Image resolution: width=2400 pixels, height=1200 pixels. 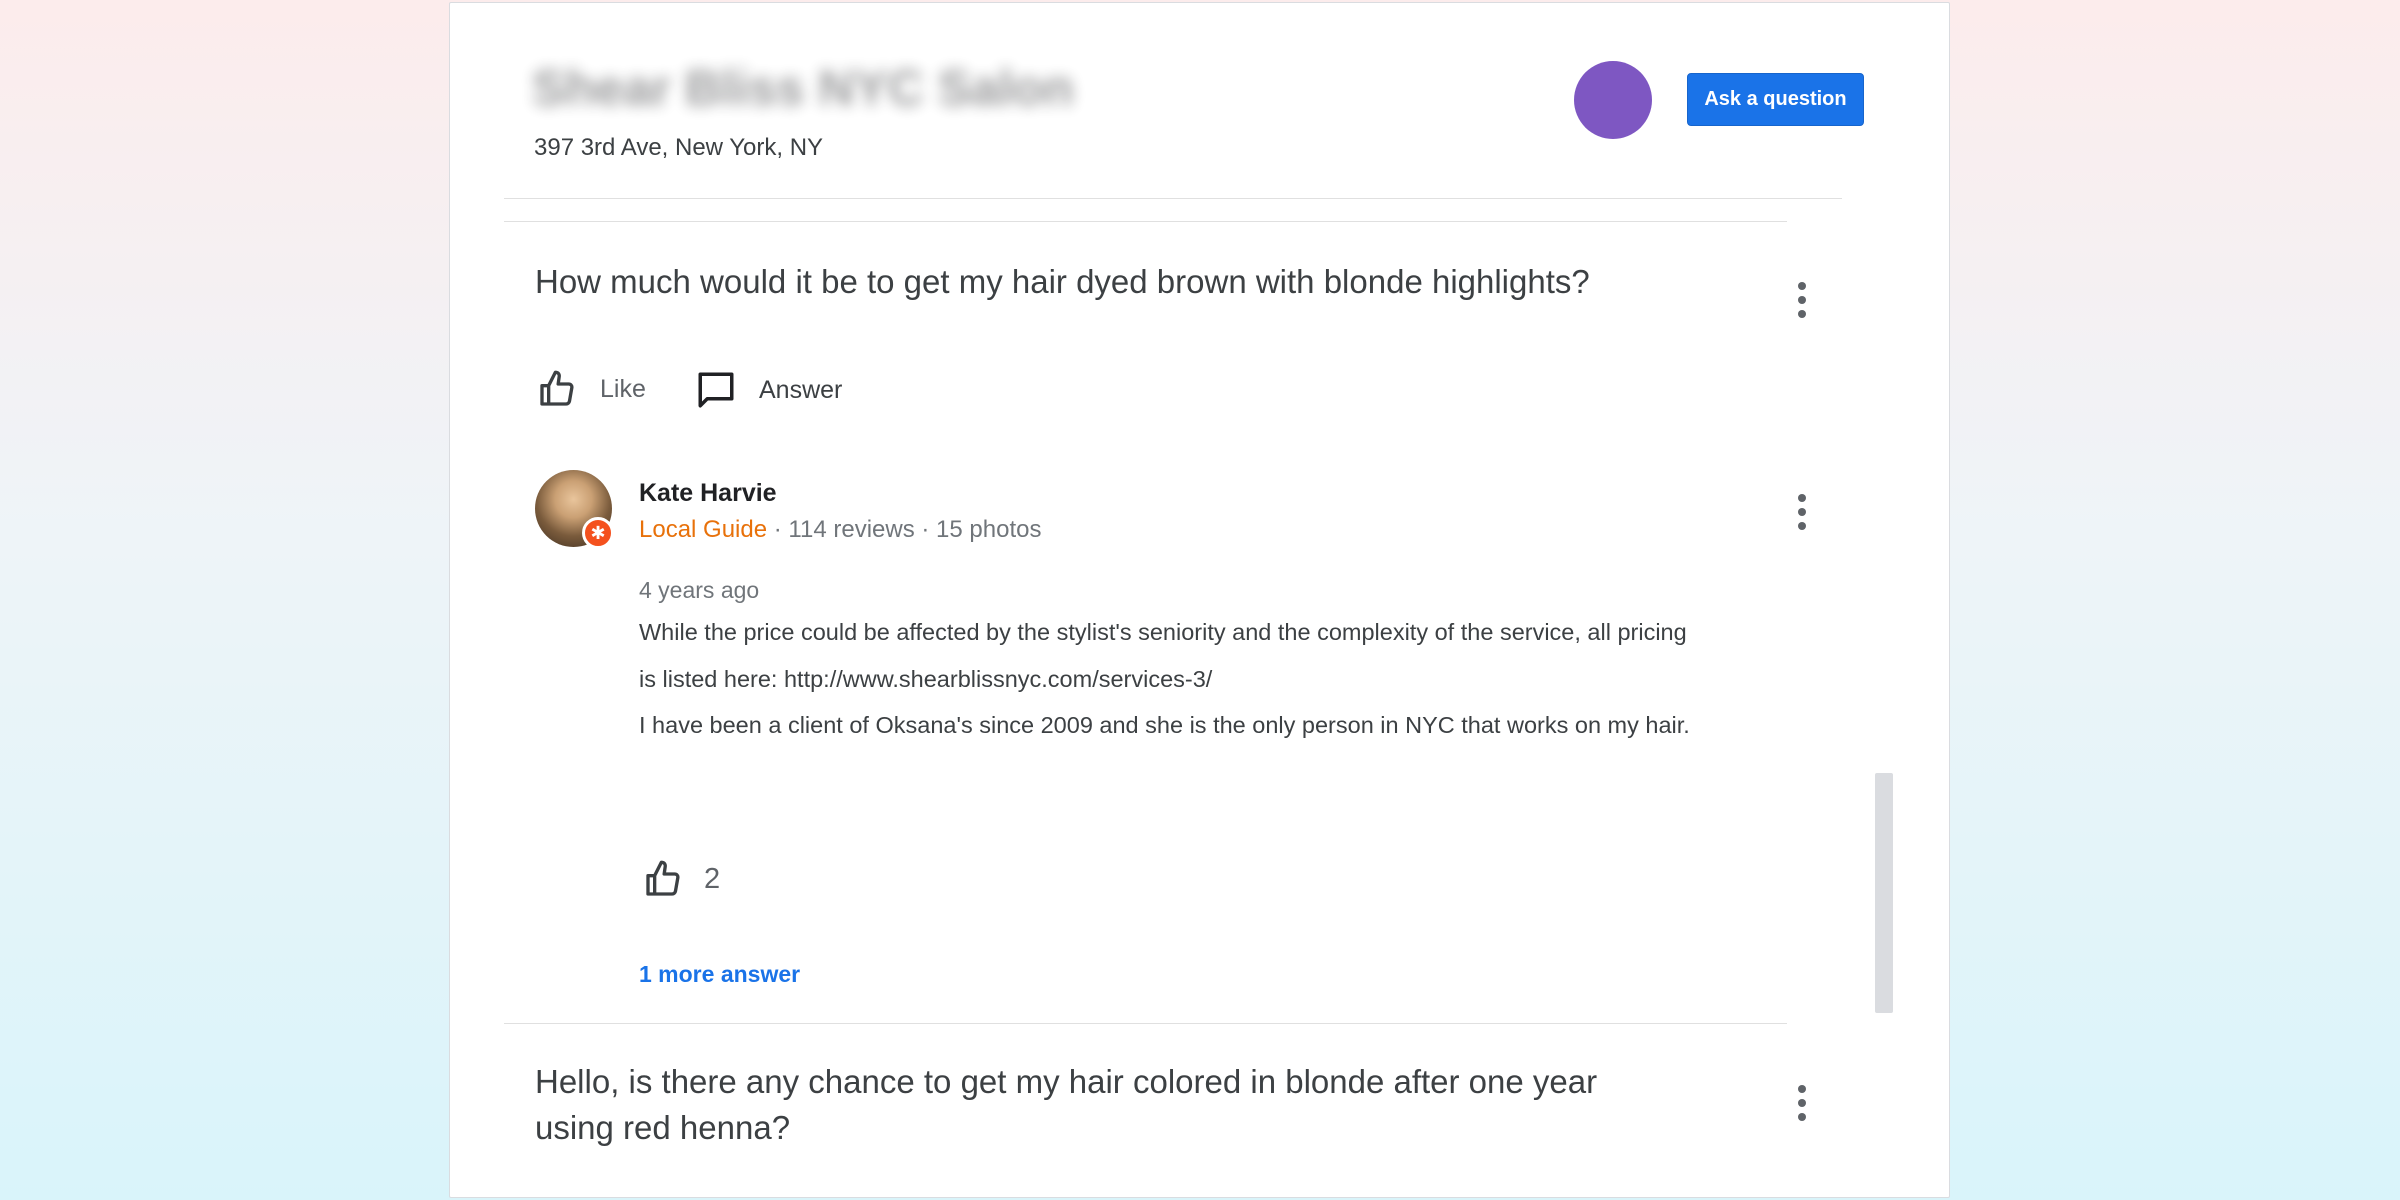 What do you see at coordinates (1173, 198) in the screenshot?
I see `header-divider` at bounding box center [1173, 198].